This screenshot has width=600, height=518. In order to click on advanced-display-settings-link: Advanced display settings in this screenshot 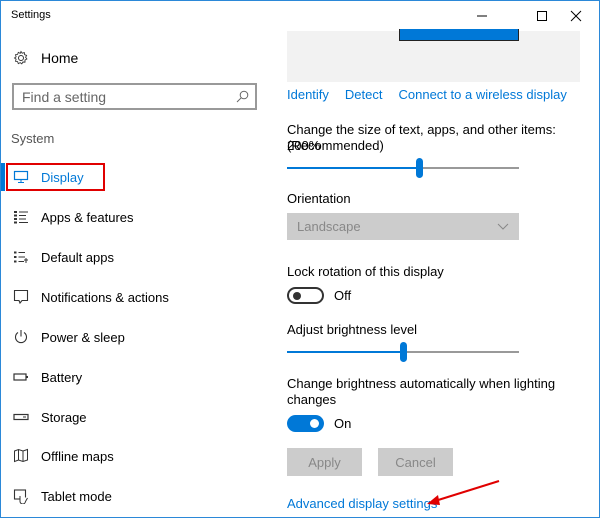, I will do `click(362, 504)`.